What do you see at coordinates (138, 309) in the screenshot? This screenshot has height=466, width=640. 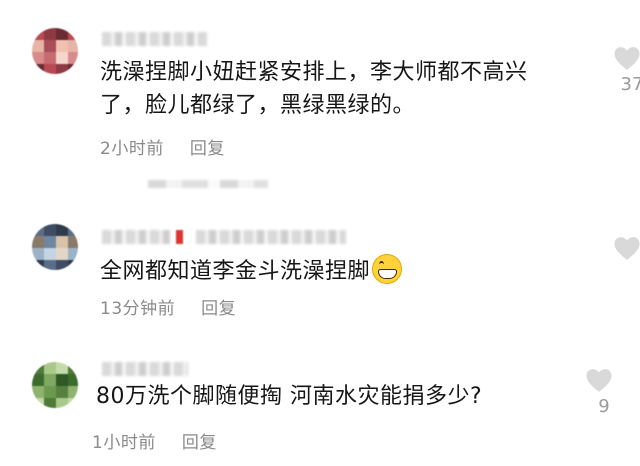 I see `comment-time: 13分钟前` at bounding box center [138, 309].